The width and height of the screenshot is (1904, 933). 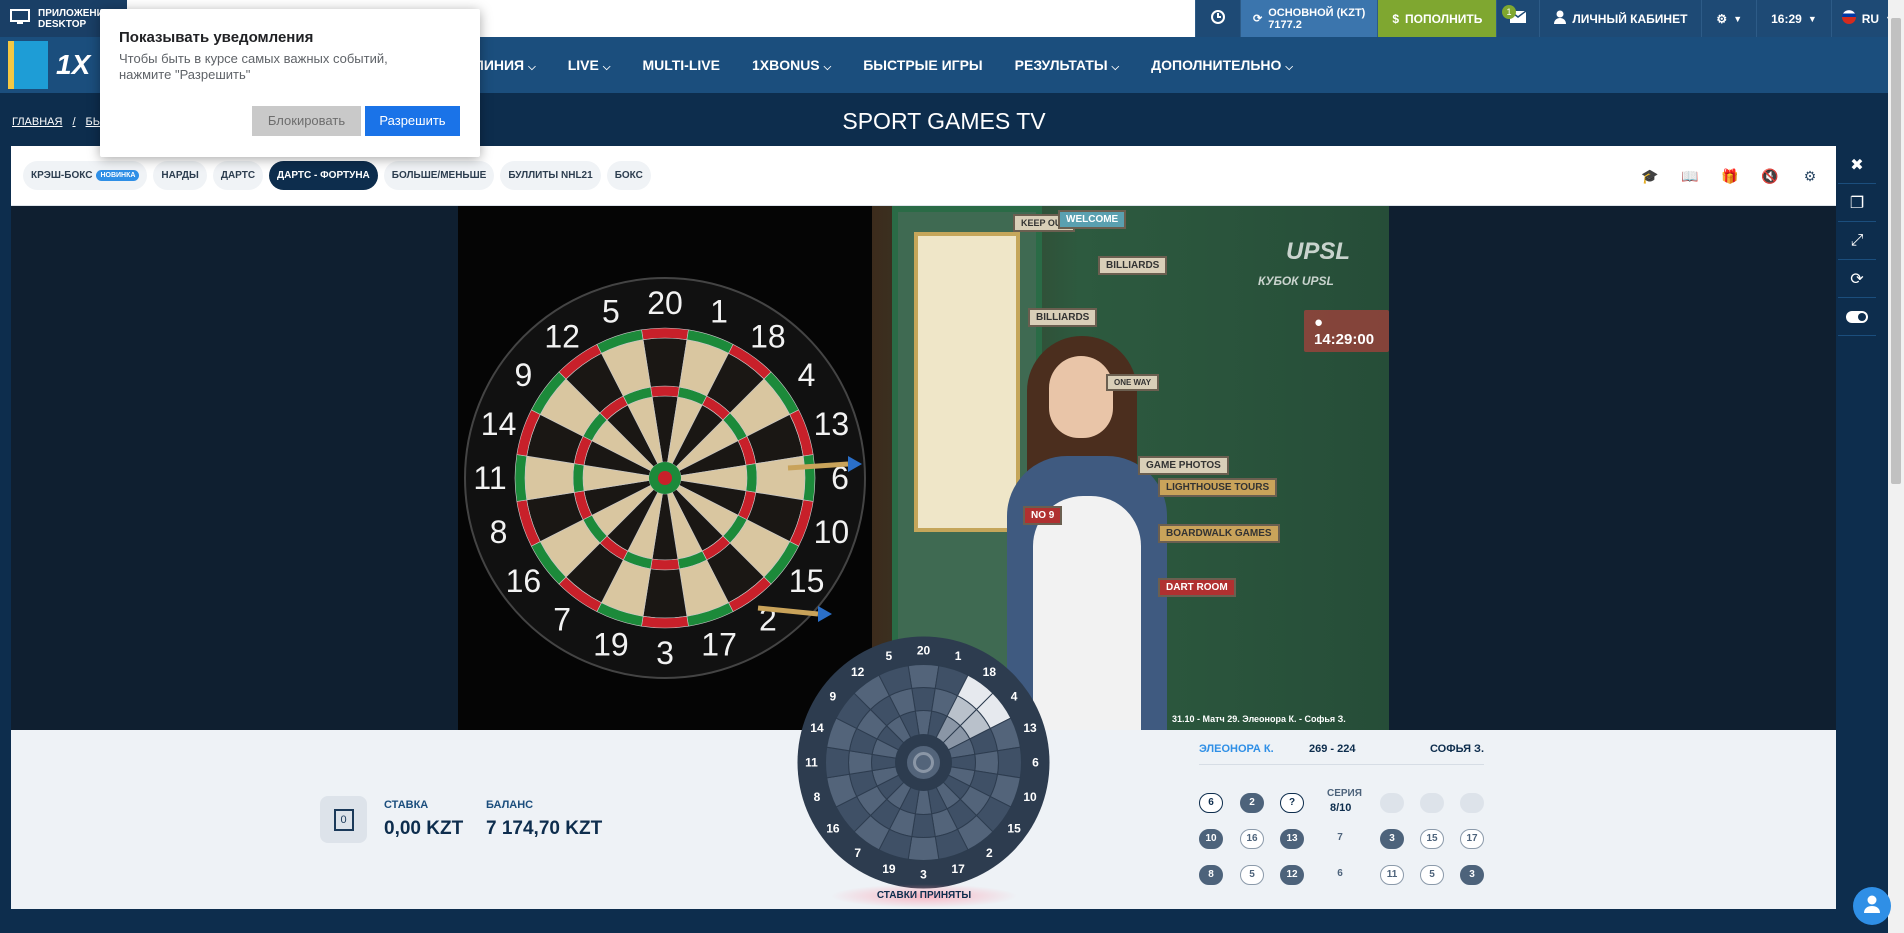 I want to click on close-icon: ✖, so click(x=1857, y=165).